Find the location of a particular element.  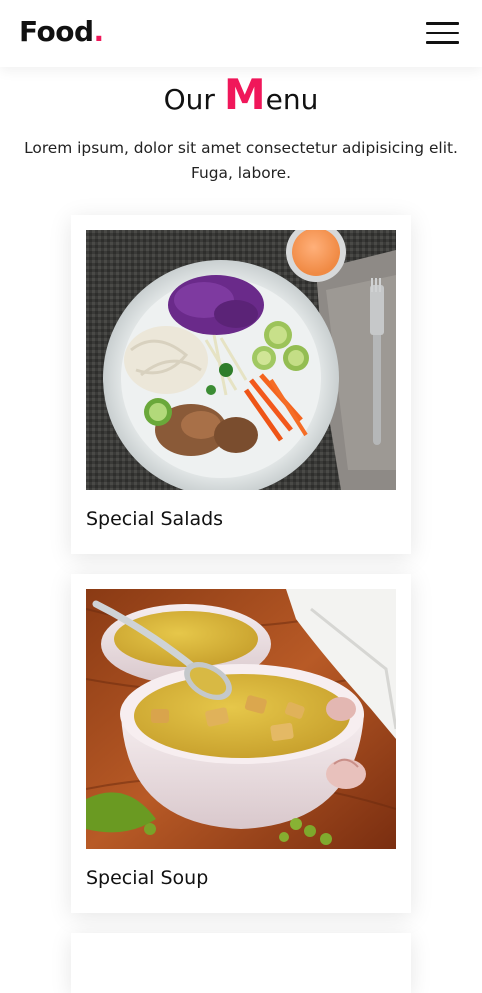

menu-item-name: Special Salads is located at coordinates (155, 519).